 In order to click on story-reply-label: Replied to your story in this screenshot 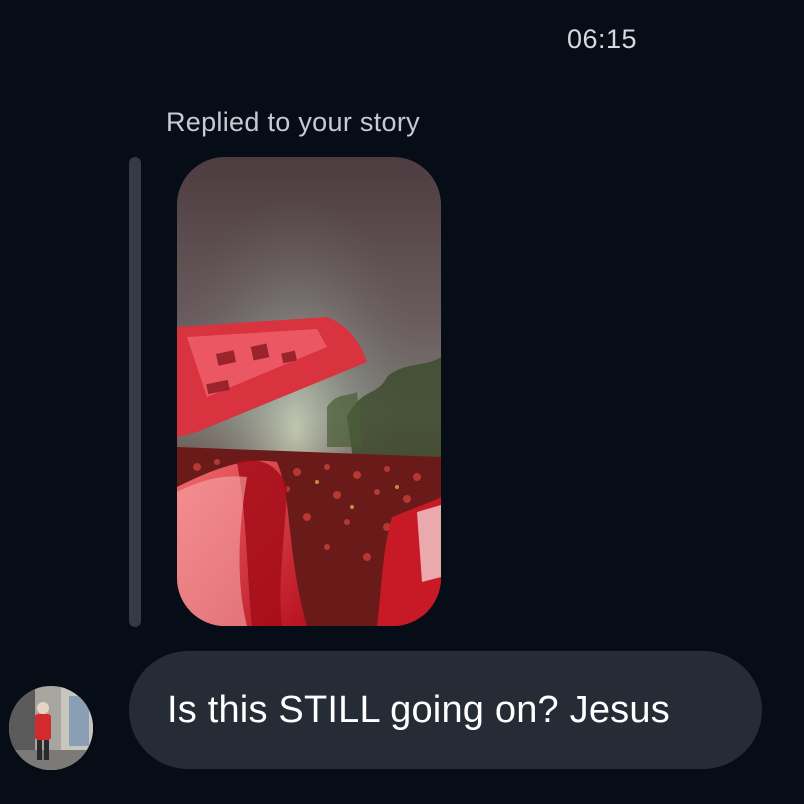, I will do `click(293, 122)`.